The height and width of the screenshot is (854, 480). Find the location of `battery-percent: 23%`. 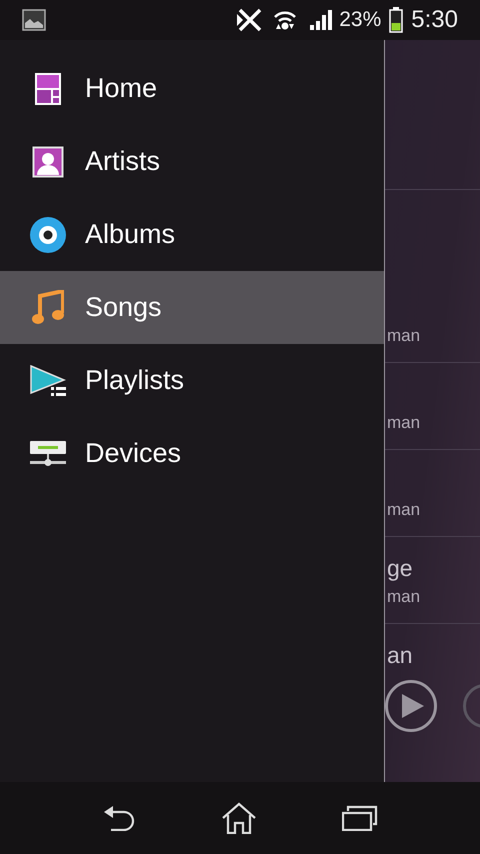

battery-percent: 23% is located at coordinates (360, 20).